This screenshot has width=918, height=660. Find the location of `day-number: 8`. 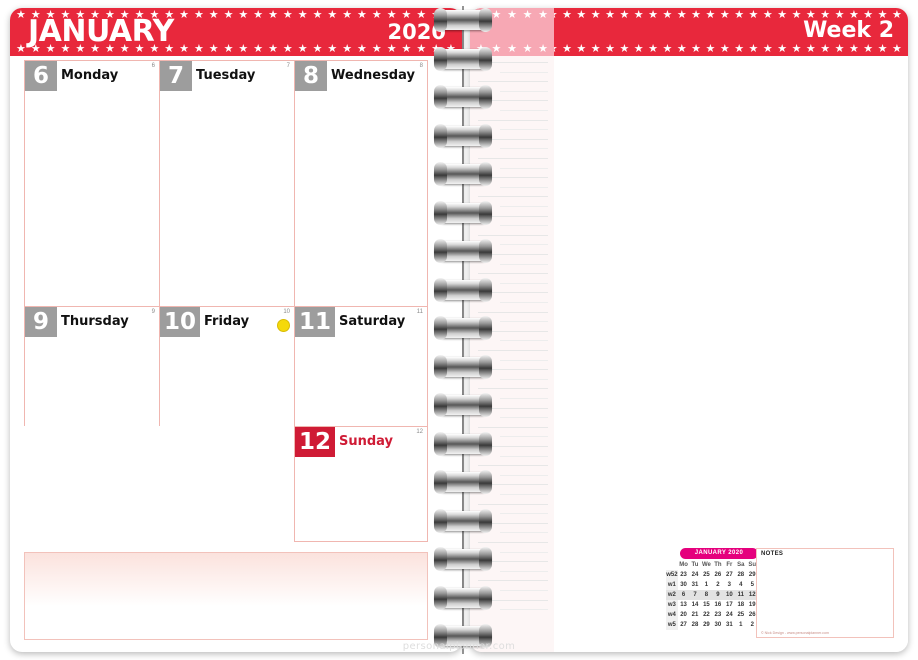

day-number: 8 is located at coordinates (311, 76).